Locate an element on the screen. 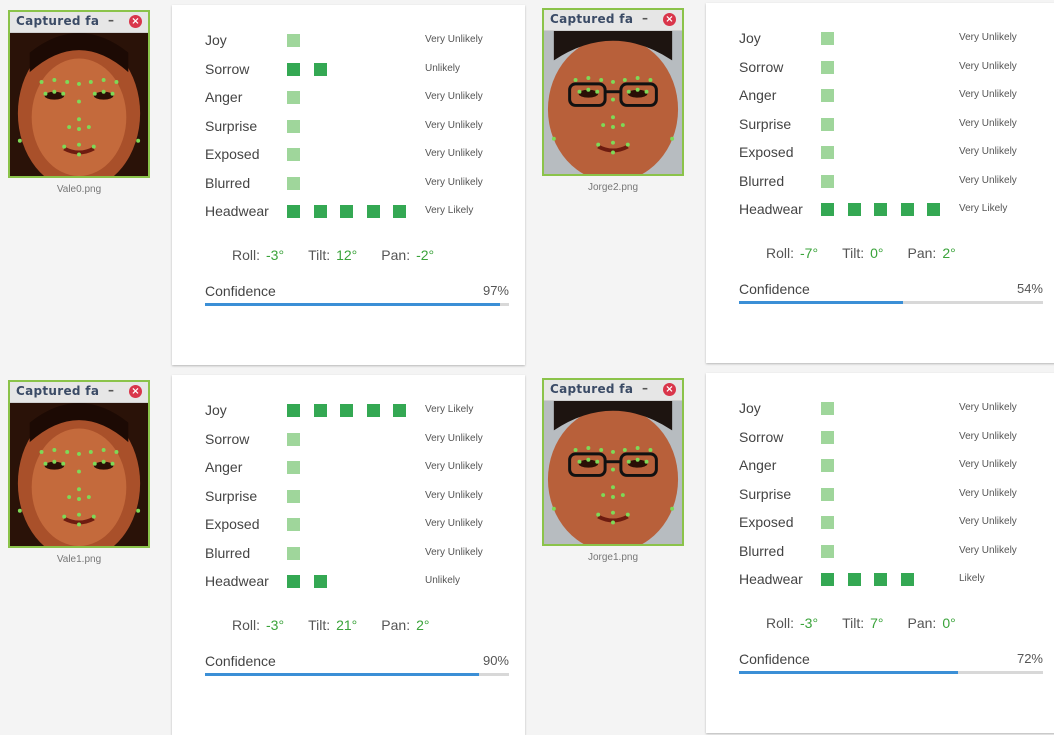 The image size is (1054, 735). likelihood-row-joy: Joy Very Likely is located at coordinates (350, 412).